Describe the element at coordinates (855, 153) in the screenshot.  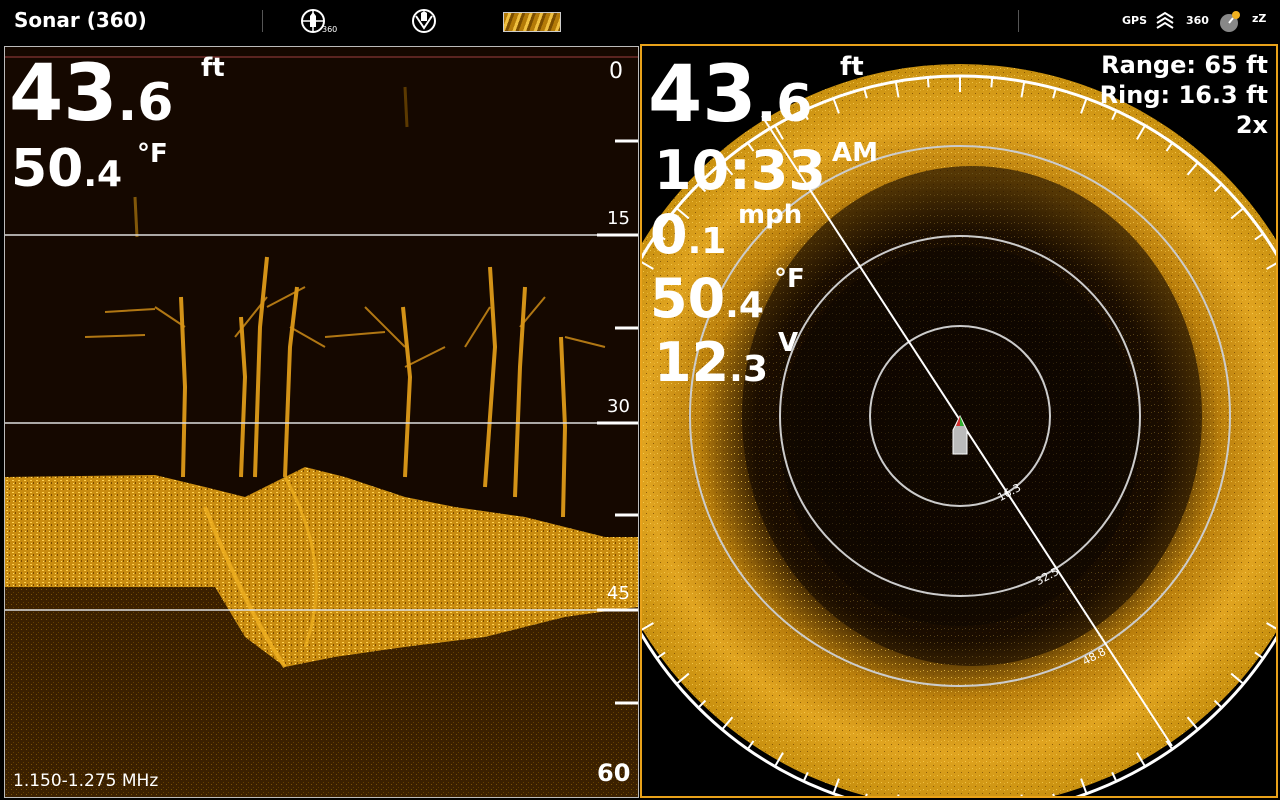
I see `time-ampm: AM` at that location.